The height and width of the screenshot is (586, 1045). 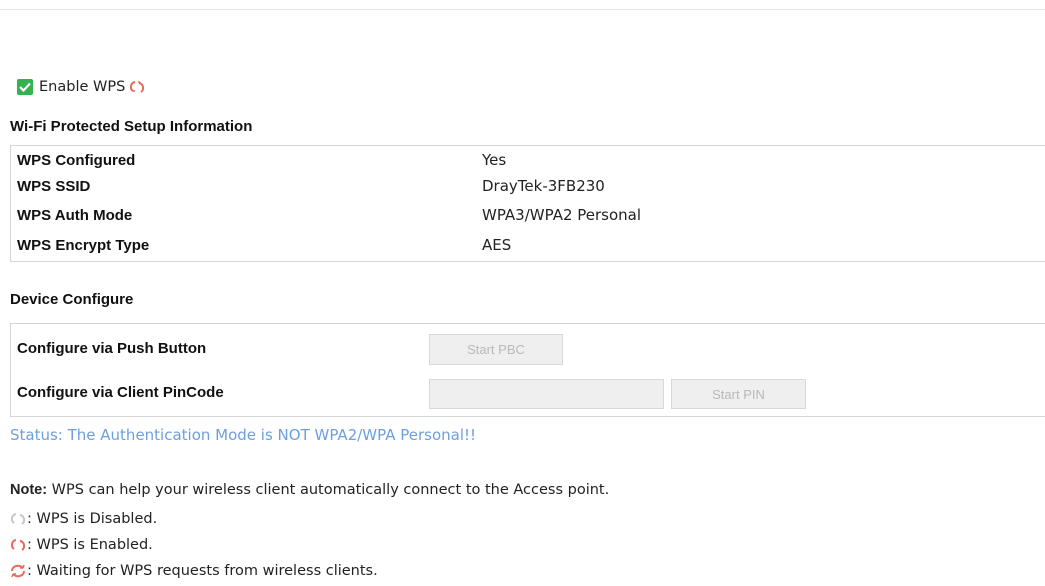 I want to click on enable-wps-label: Enable WPS, so click(x=82, y=87).